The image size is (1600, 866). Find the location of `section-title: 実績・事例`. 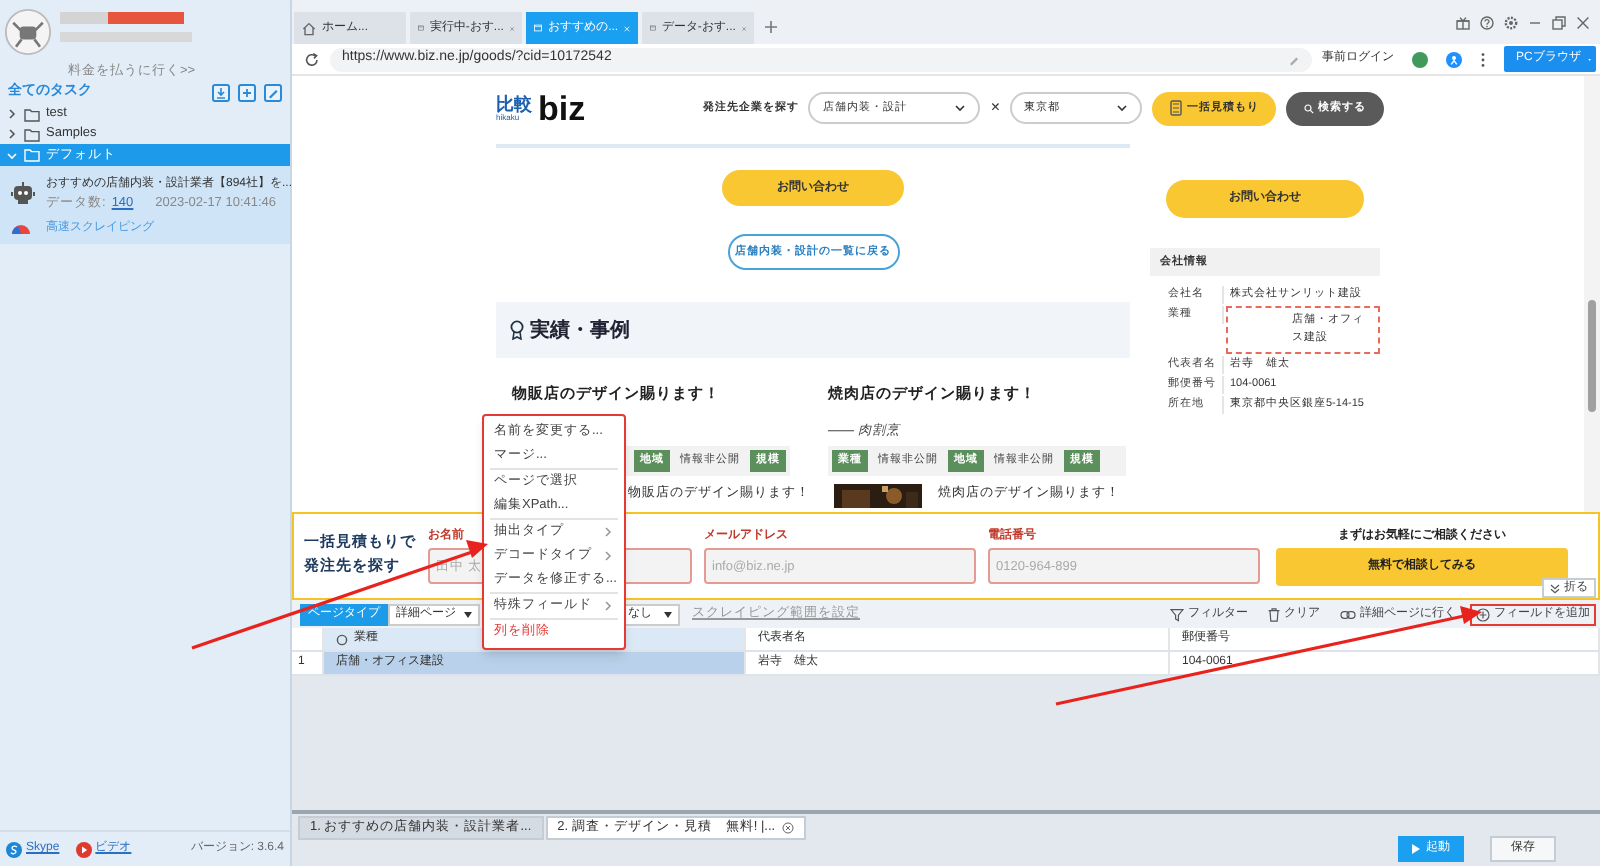

section-title: 実績・事例 is located at coordinates (580, 330).